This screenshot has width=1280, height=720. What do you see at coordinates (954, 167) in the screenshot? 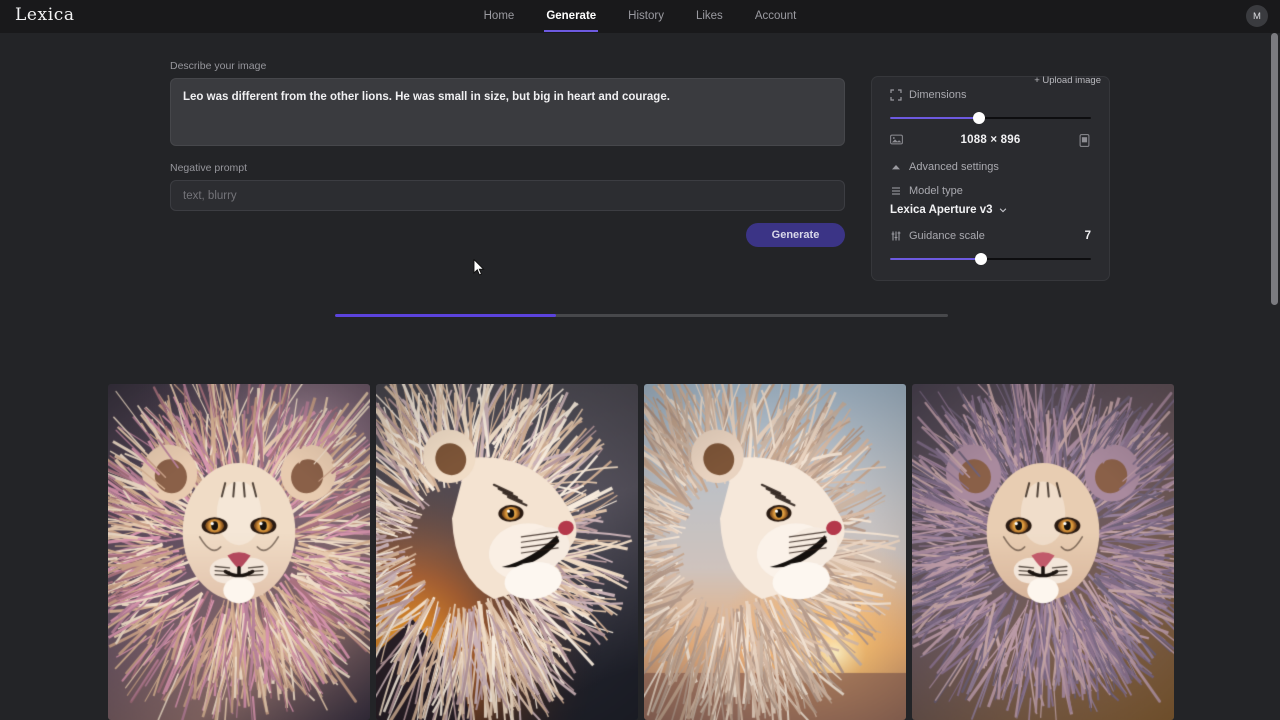
I see `advanced-settings-label: Advanced settings` at bounding box center [954, 167].